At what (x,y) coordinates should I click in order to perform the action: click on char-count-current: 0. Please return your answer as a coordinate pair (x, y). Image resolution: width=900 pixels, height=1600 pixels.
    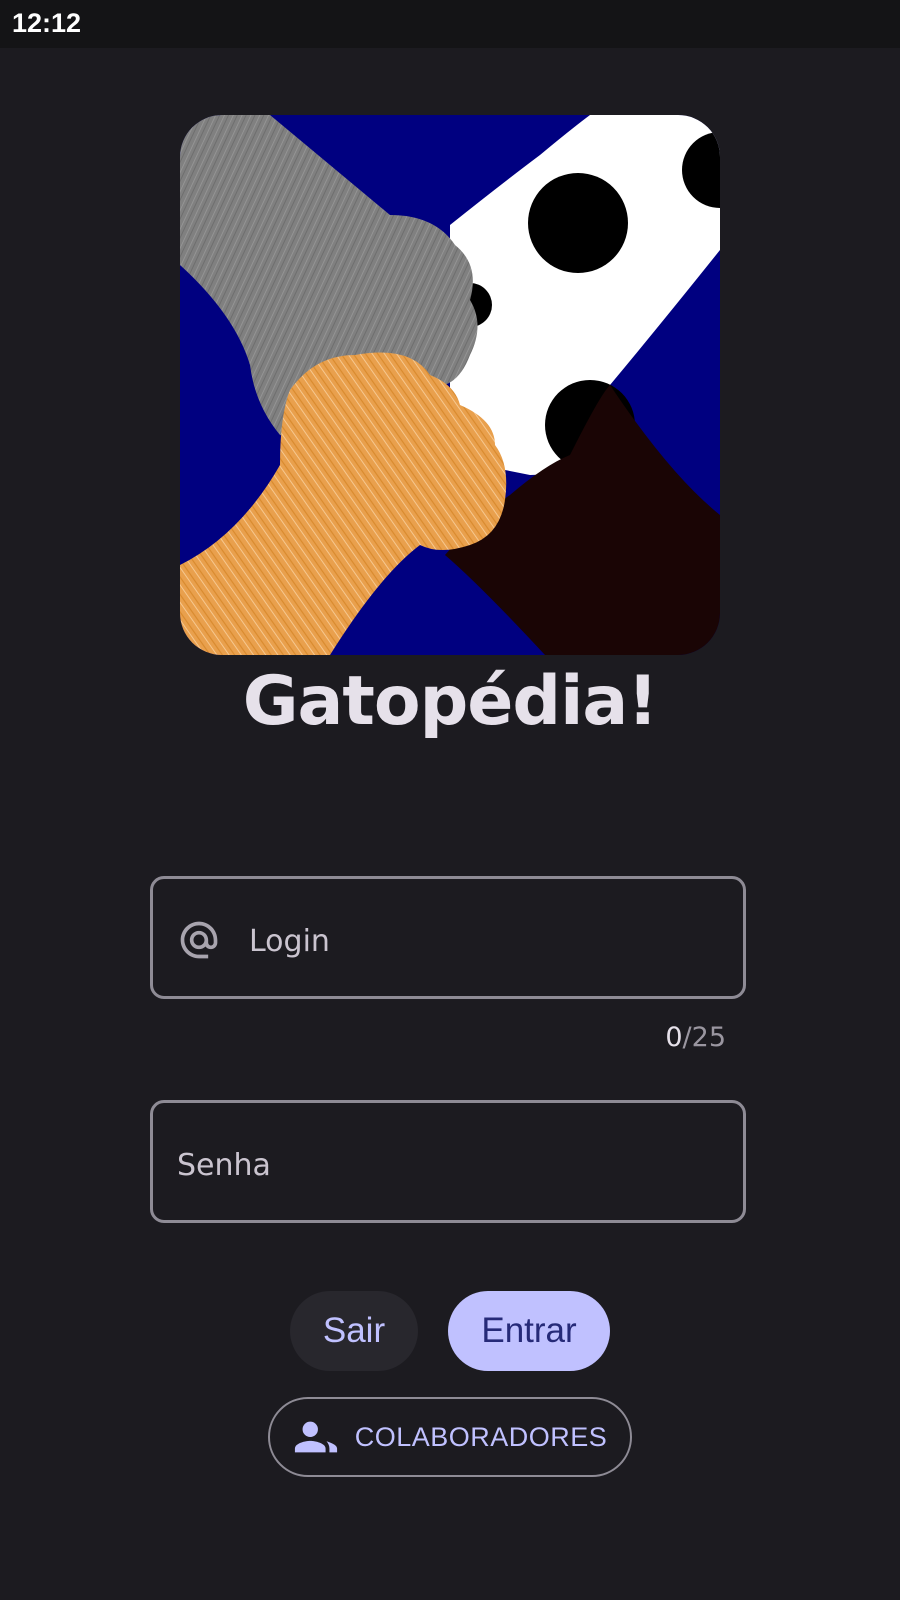
    Looking at the image, I should click on (674, 1037).